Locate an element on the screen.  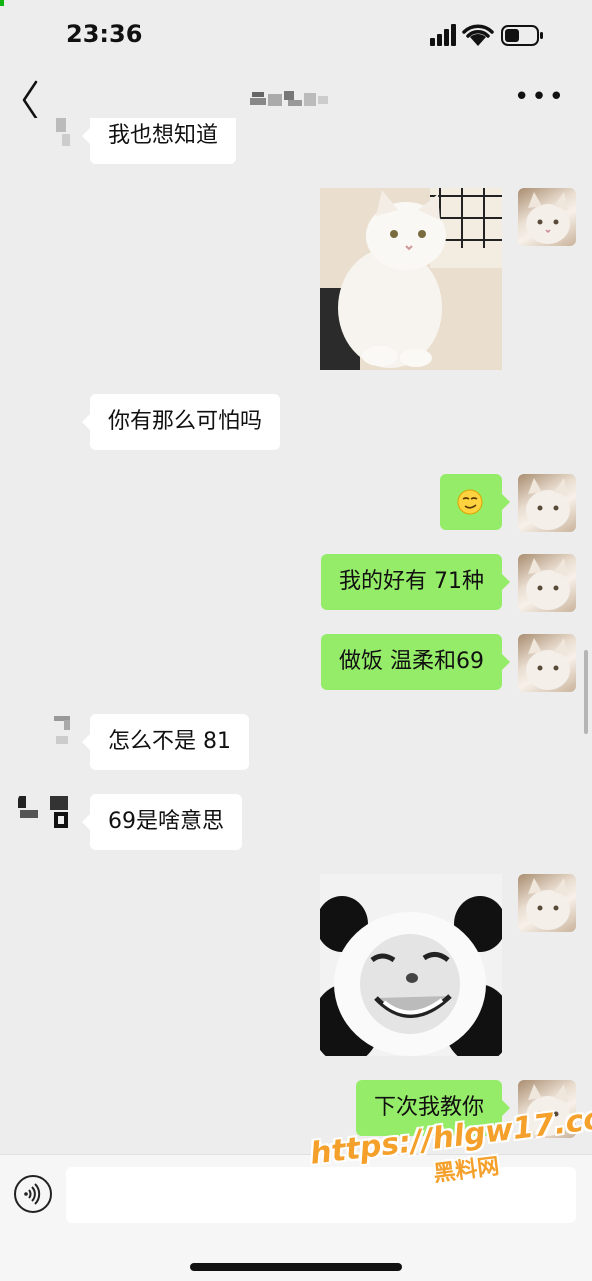
status-icons is located at coordinates (489, 36).